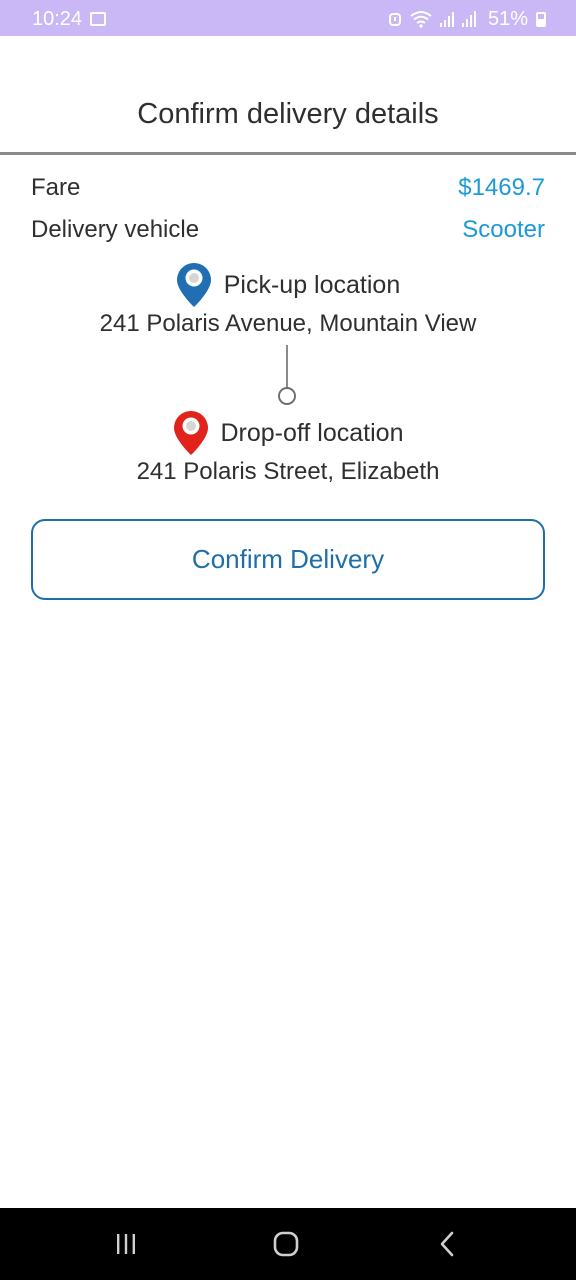 The width and height of the screenshot is (576, 1280). I want to click on route-connector, so click(287, 375).